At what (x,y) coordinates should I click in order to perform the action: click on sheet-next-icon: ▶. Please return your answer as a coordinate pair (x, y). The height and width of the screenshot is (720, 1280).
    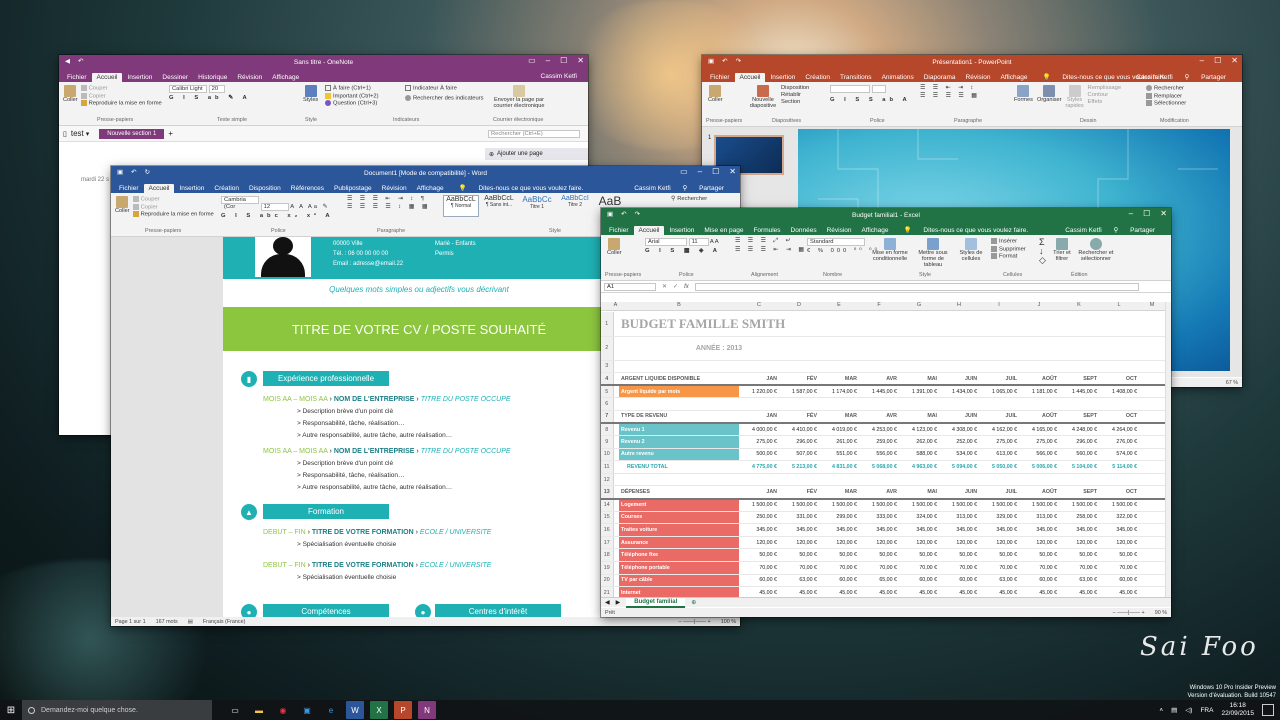
    Looking at the image, I should click on (618, 602).